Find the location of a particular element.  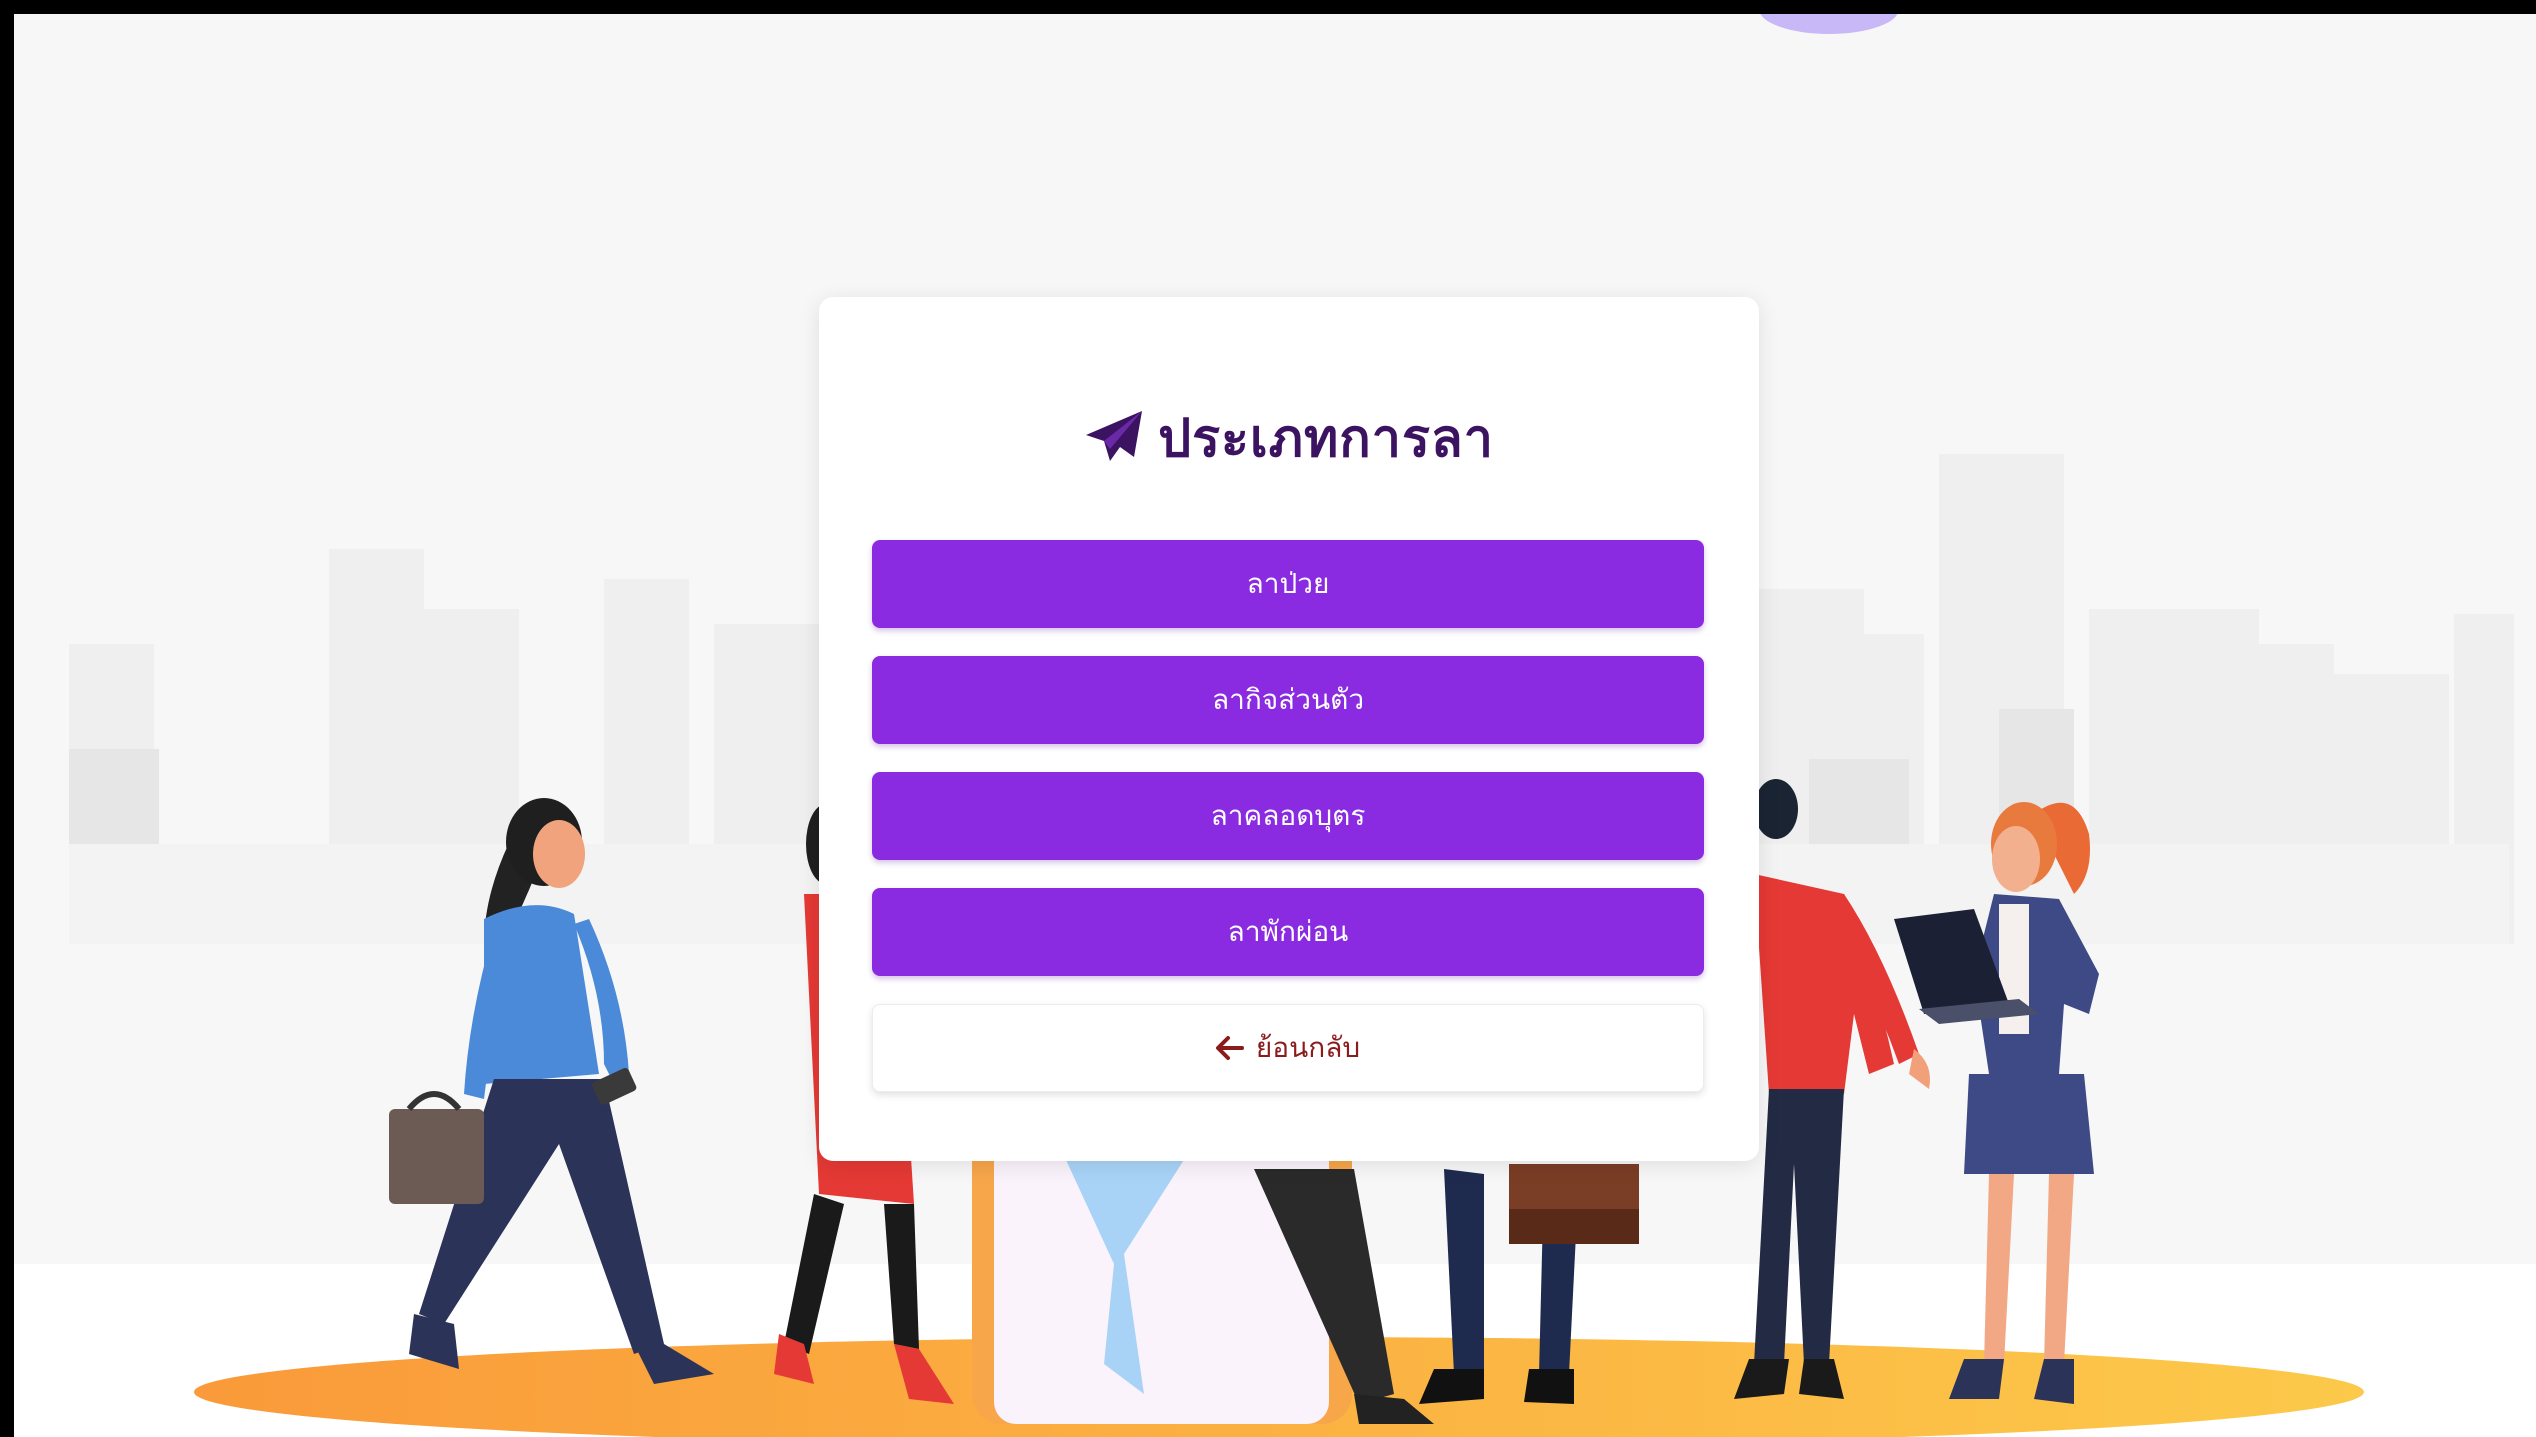

vacation-leave-button: ลาพักผ่อน is located at coordinates (1288, 932).